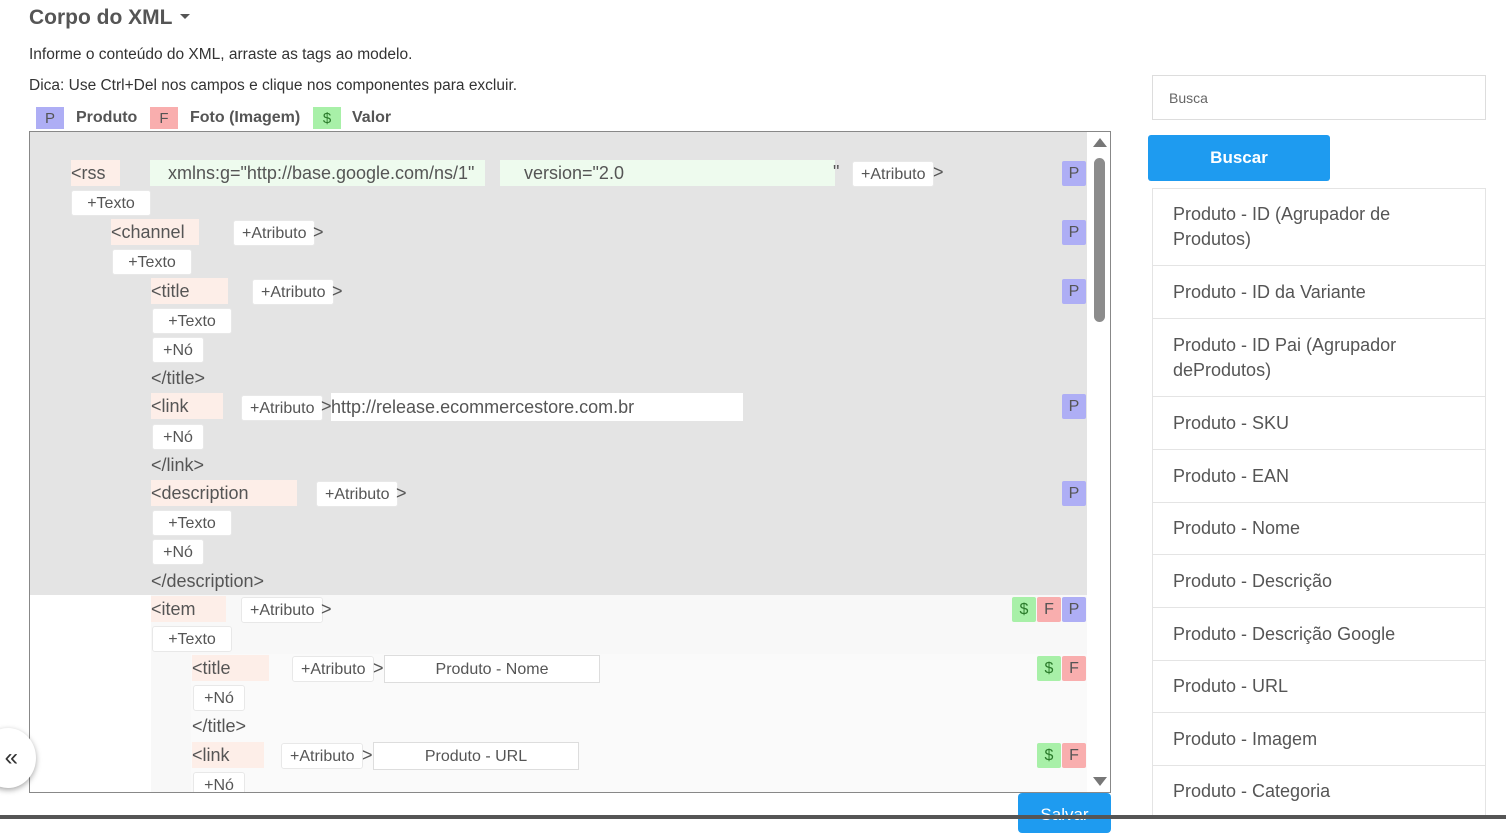 The image size is (1506, 833). I want to click on item-title-foto-badge: F, so click(1074, 668).